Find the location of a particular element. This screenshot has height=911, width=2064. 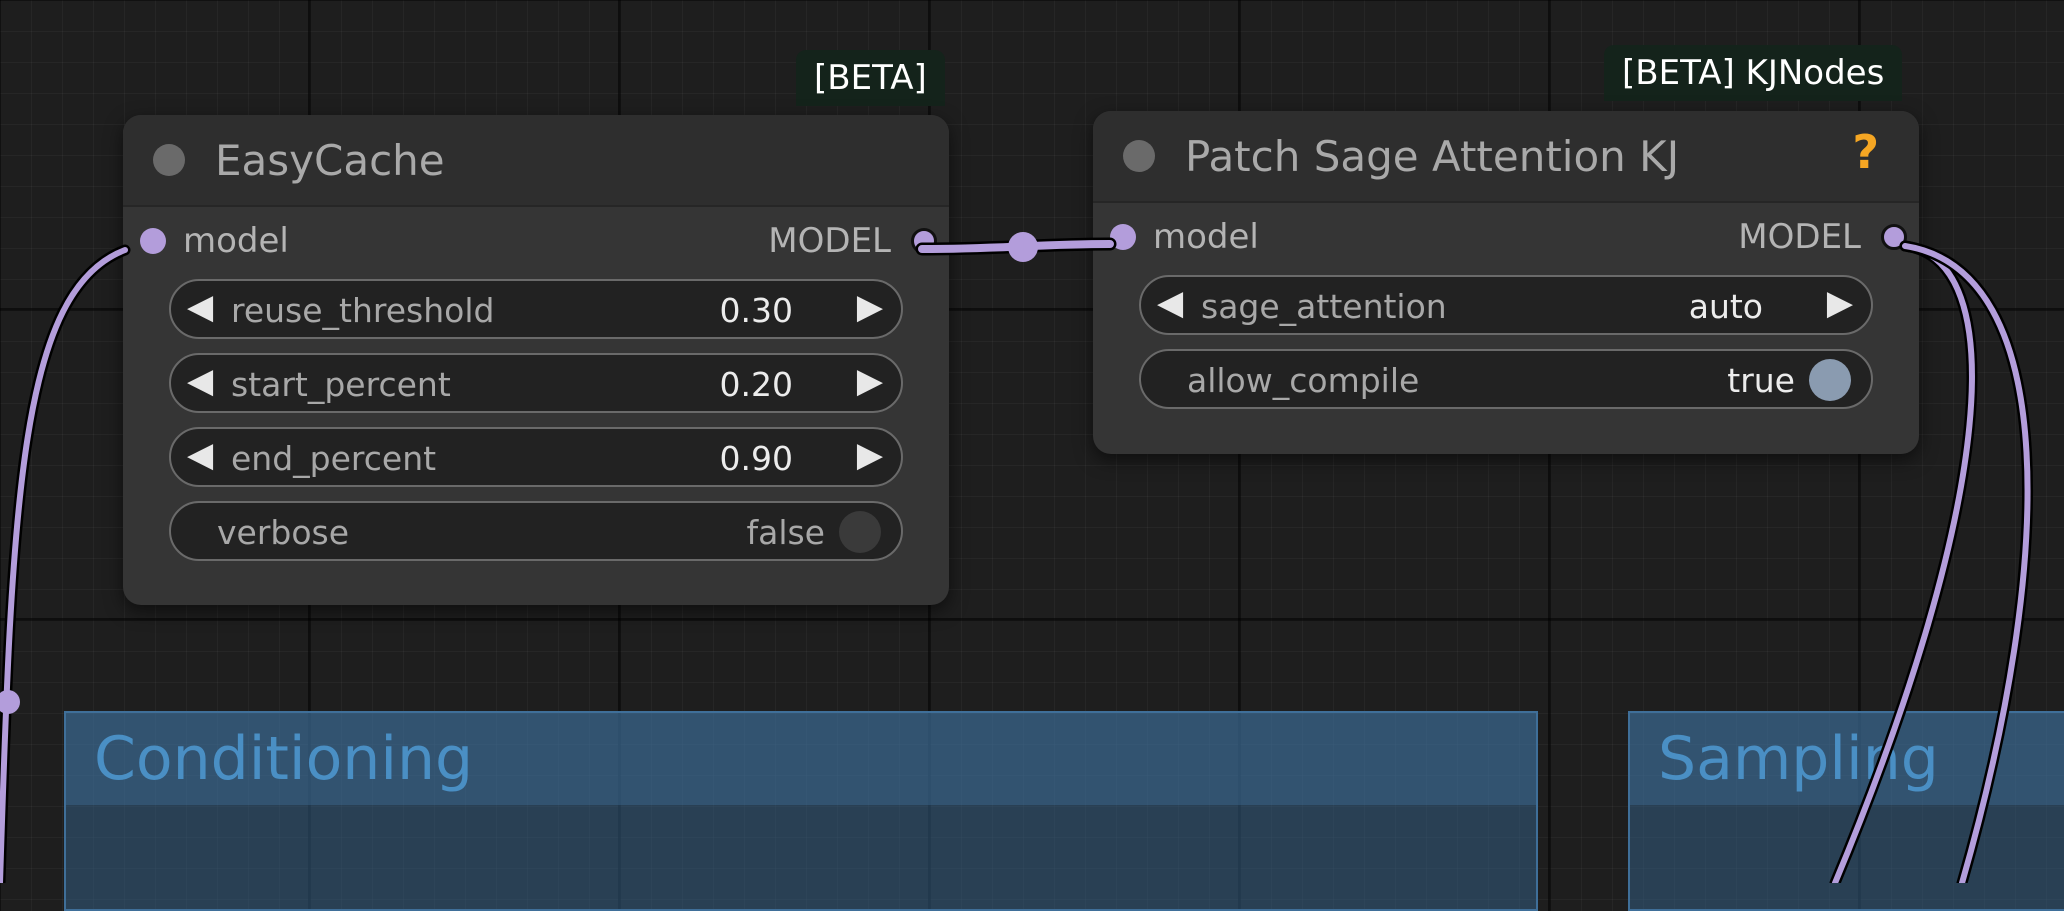

easycache-io-row: model MODEL is located at coordinates (536, 241).